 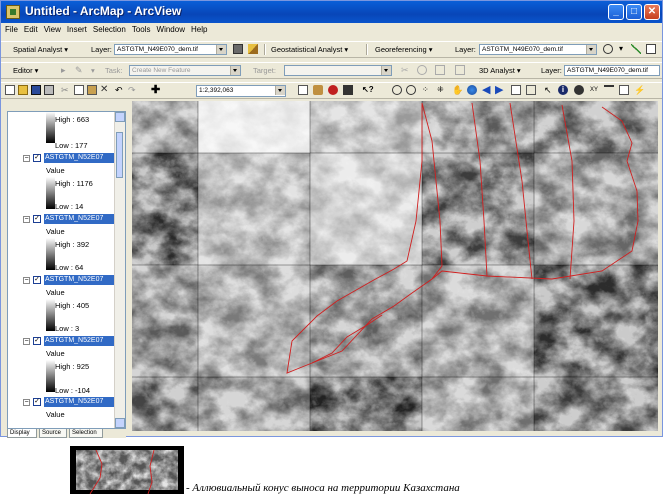 What do you see at coordinates (338, 70) in the screenshot?
I see `target-select` at bounding box center [338, 70].